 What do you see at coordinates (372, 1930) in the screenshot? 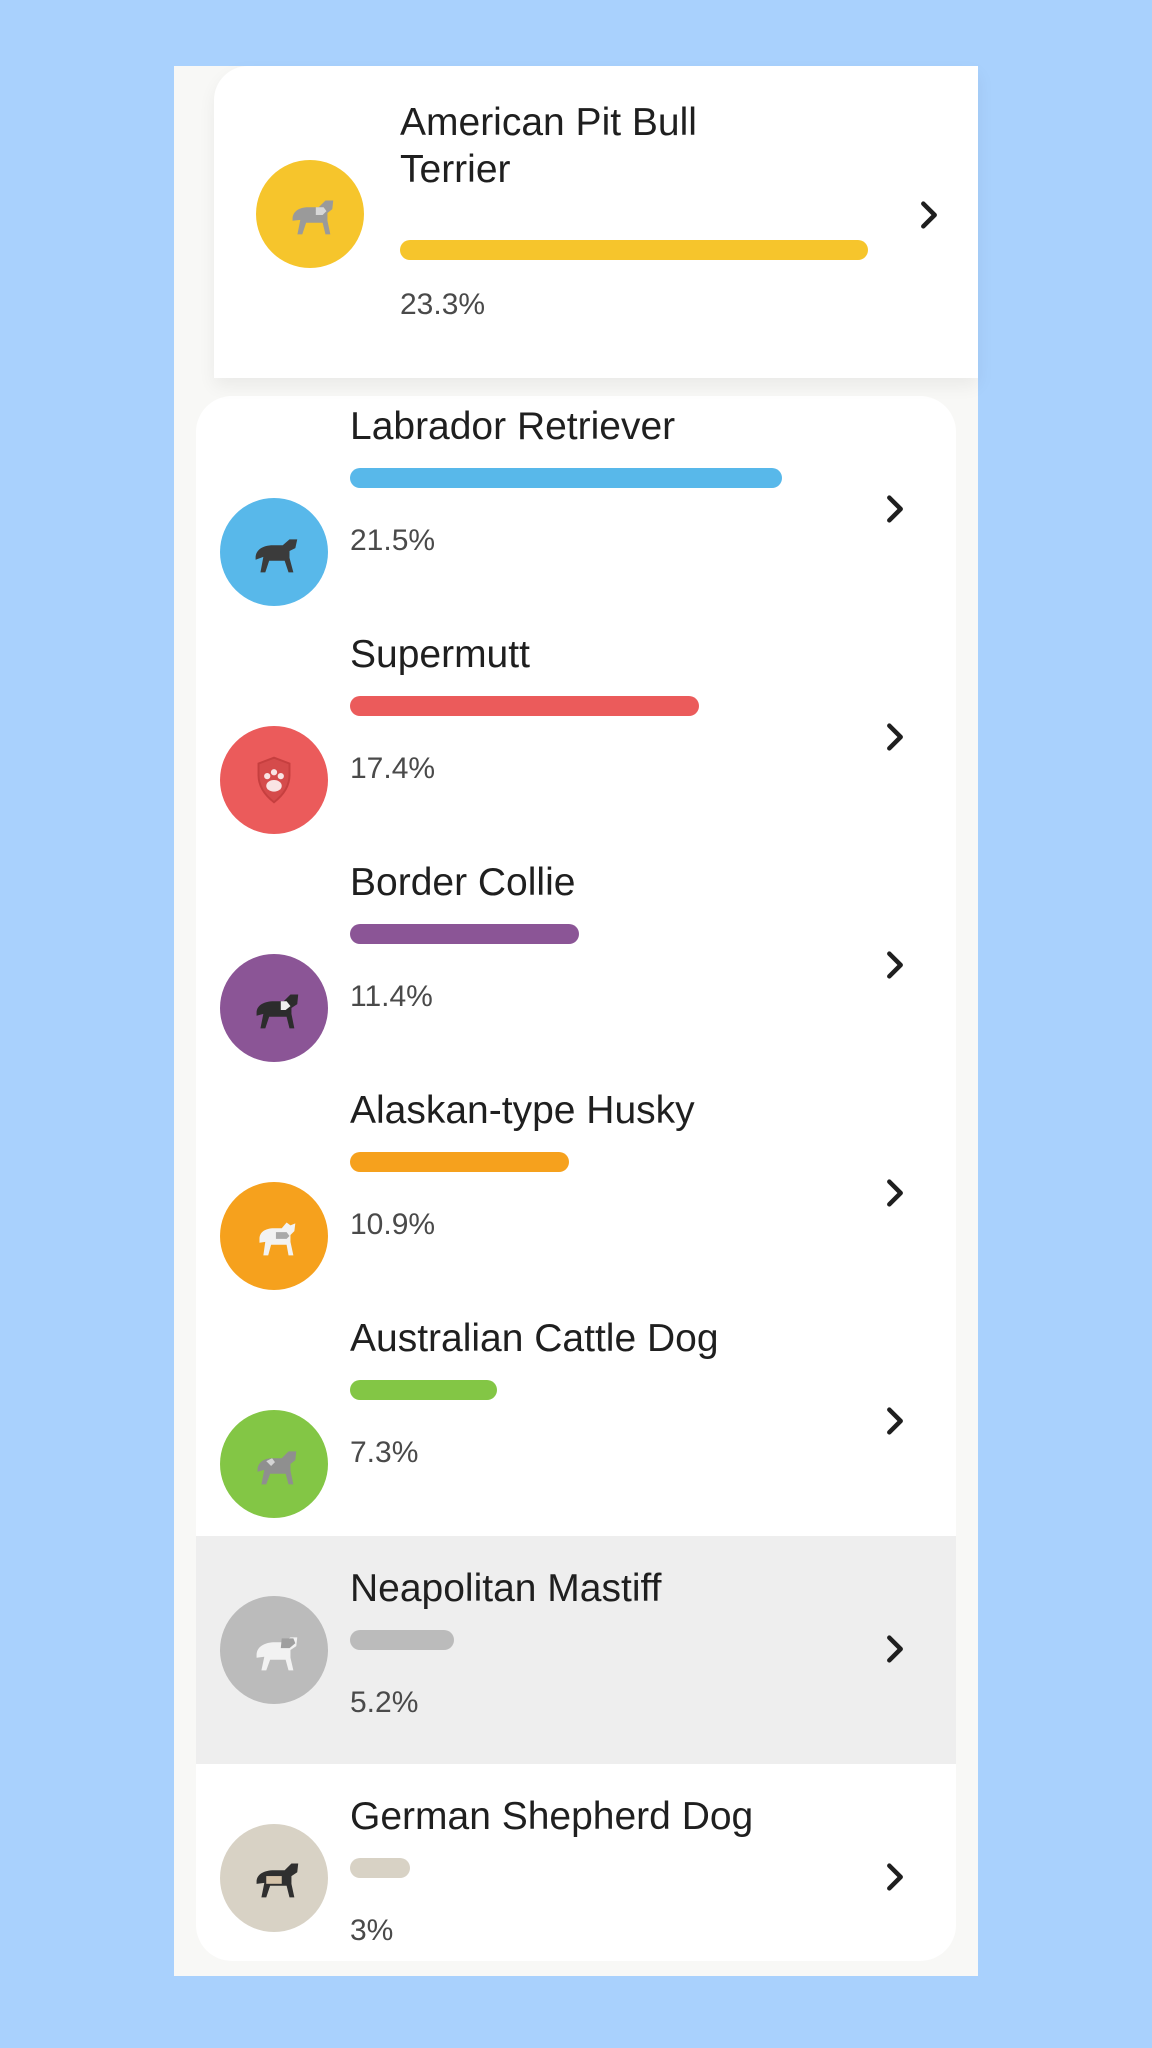
I see `percentage-text: 3%` at bounding box center [372, 1930].